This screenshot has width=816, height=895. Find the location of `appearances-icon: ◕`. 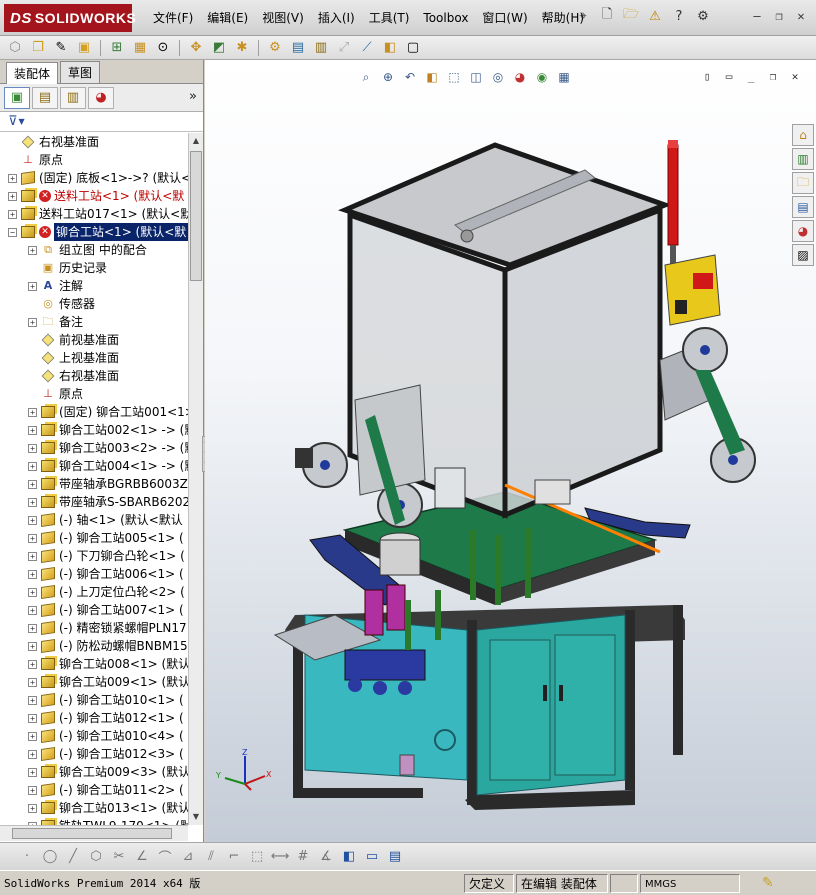

appearances-icon: ◕ is located at coordinates (803, 231).